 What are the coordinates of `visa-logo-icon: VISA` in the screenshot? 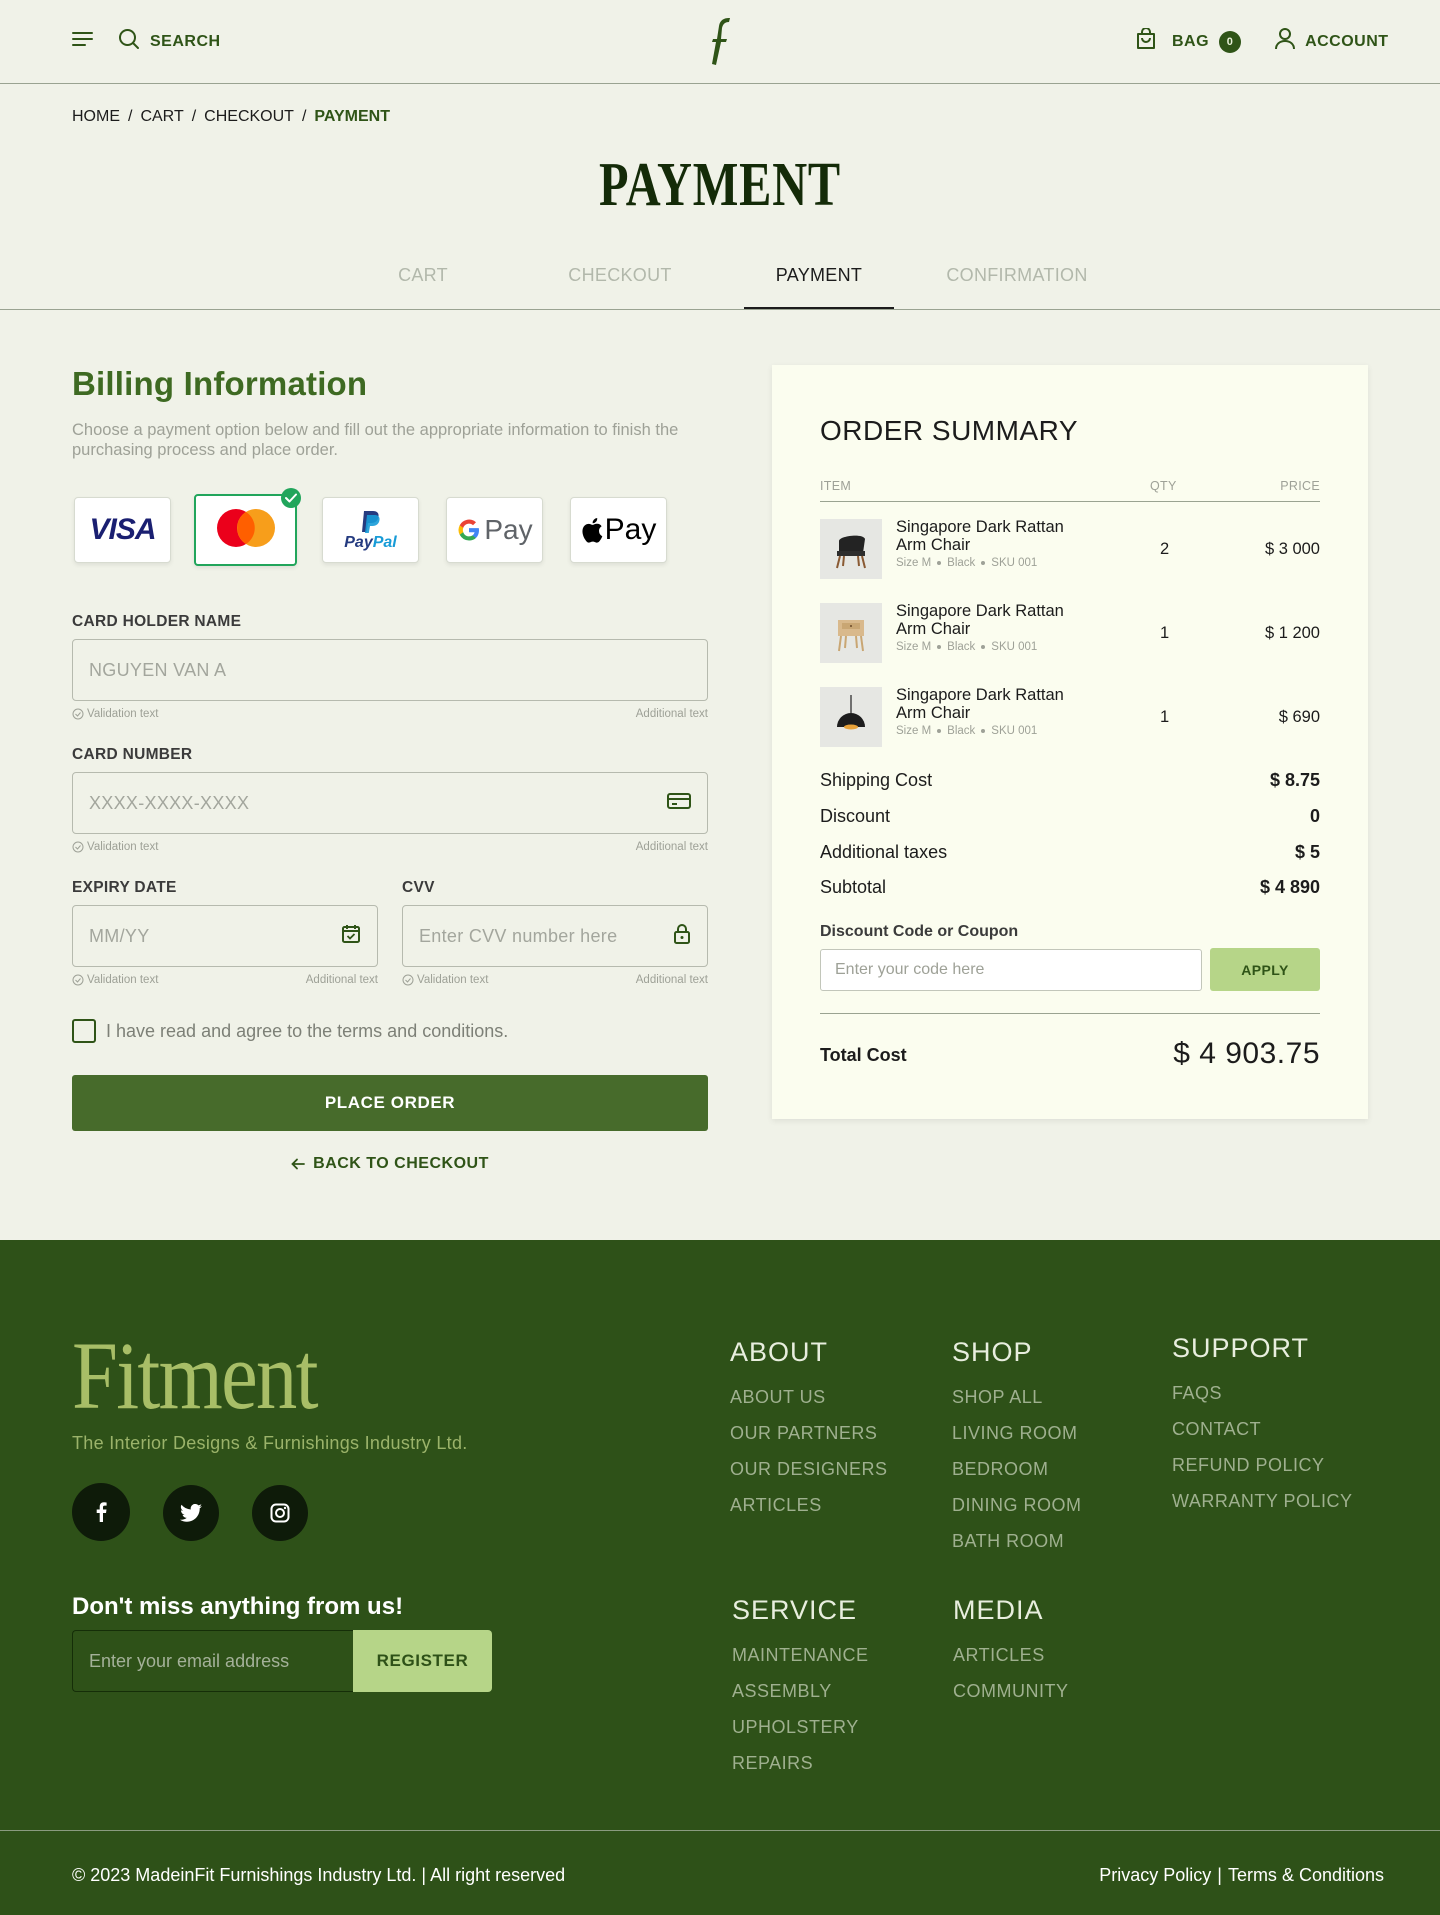 It's located at (122, 529).